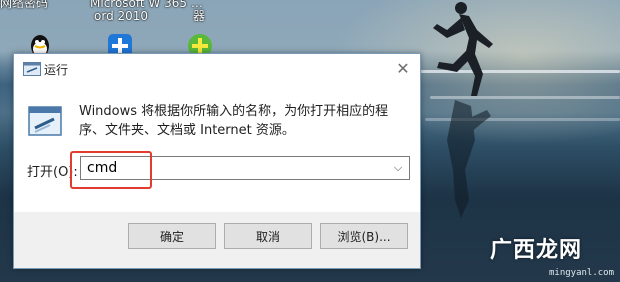  I want to click on highlight-annotation, so click(111, 170).